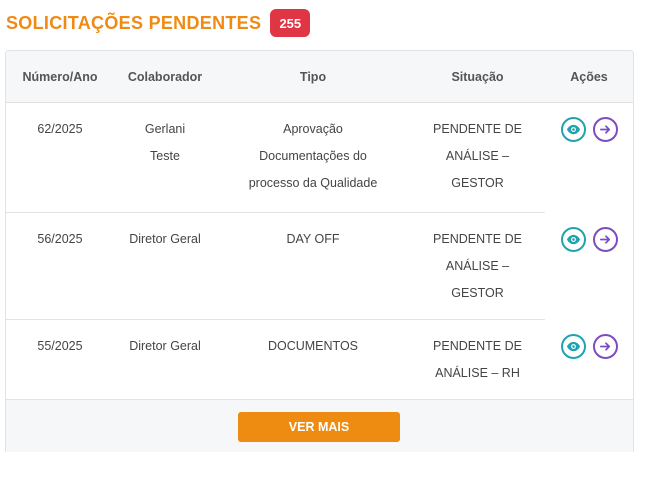 The height and width of the screenshot is (480, 648). Describe the element at coordinates (60, 129) in the screenshot. I see `cell-numero: 62/2025` at that location.